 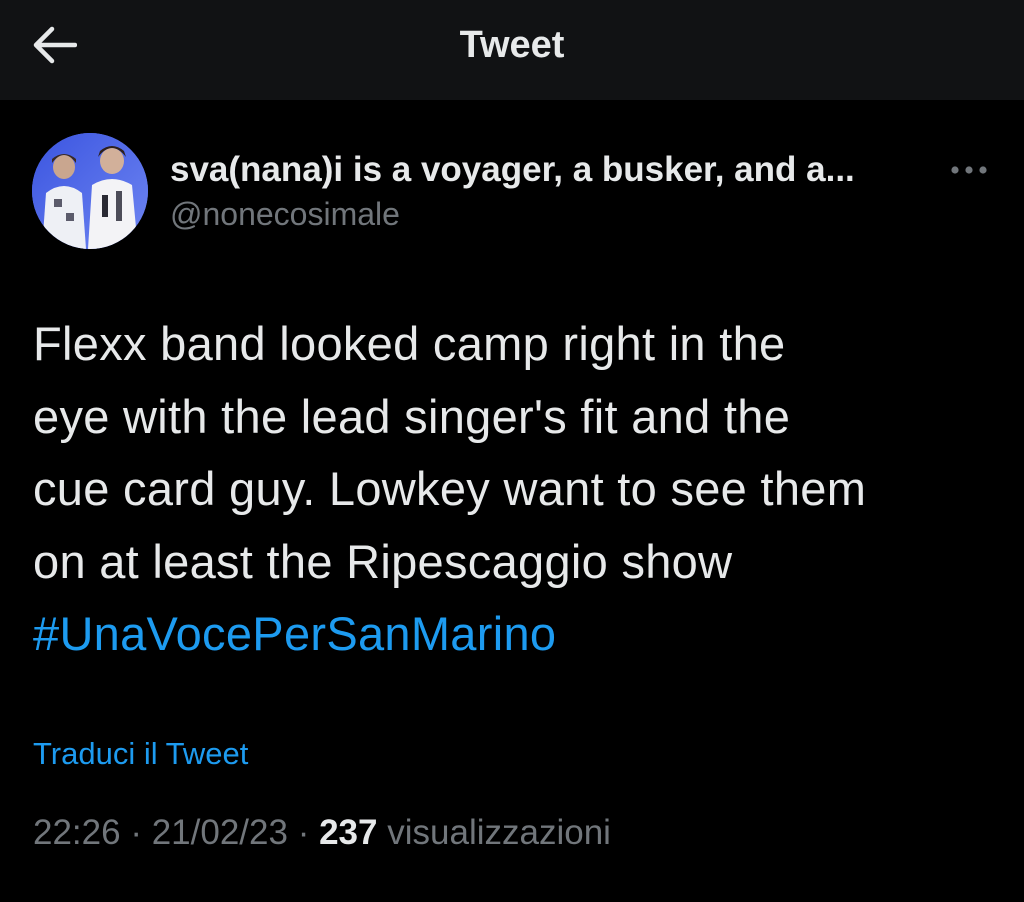 I want to click on avatar-photo, so click(x=90, y=191).